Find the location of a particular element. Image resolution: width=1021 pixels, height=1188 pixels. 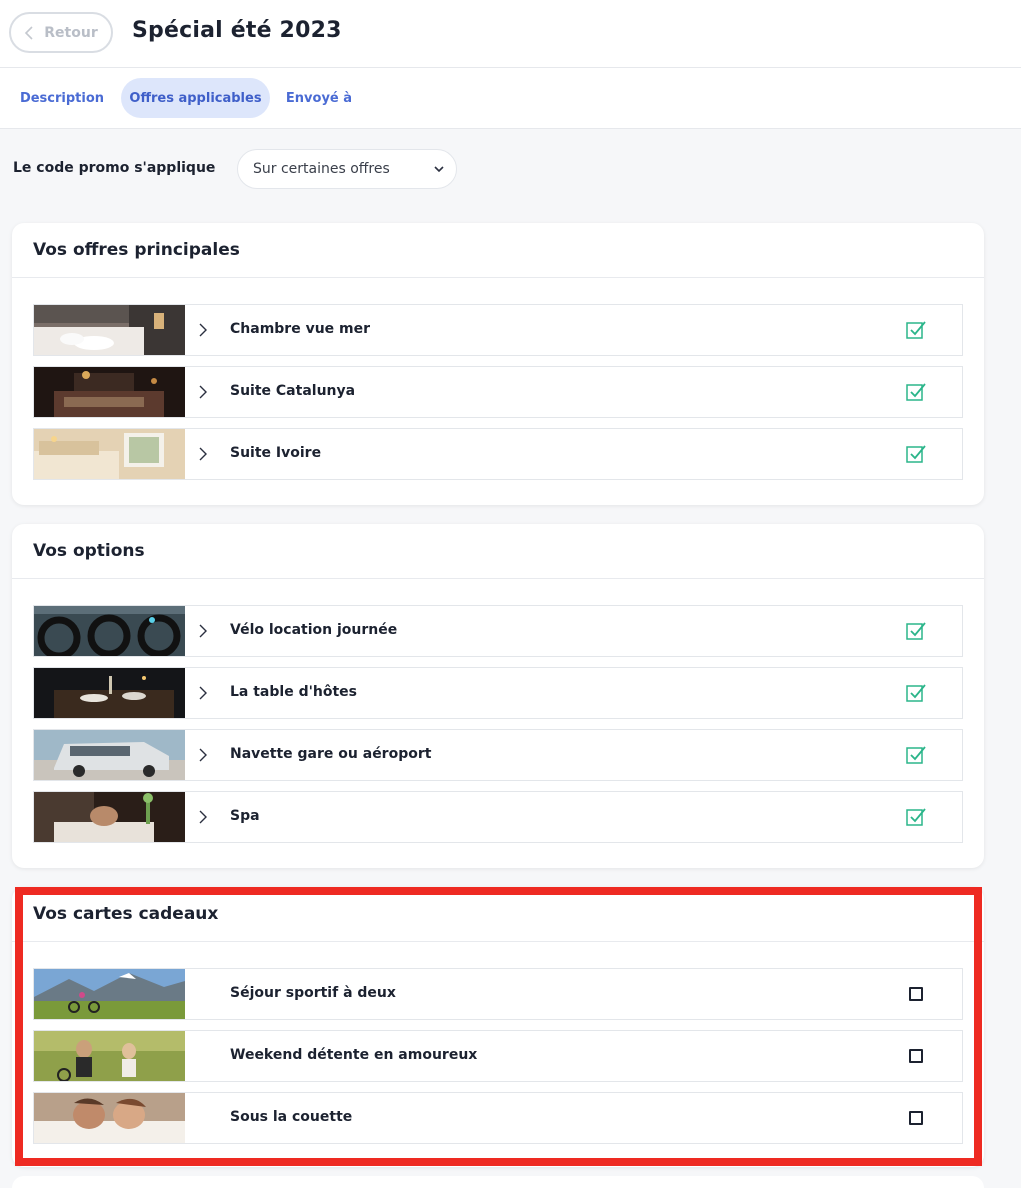

promo-scope-select: Sur certaines offres is located at coordinates (347, 169).